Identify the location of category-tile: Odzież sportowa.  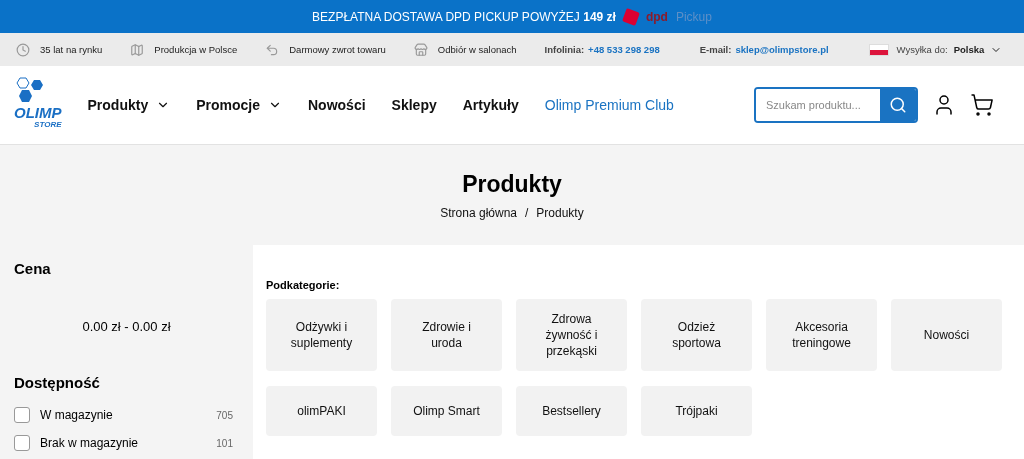
(696, 335).